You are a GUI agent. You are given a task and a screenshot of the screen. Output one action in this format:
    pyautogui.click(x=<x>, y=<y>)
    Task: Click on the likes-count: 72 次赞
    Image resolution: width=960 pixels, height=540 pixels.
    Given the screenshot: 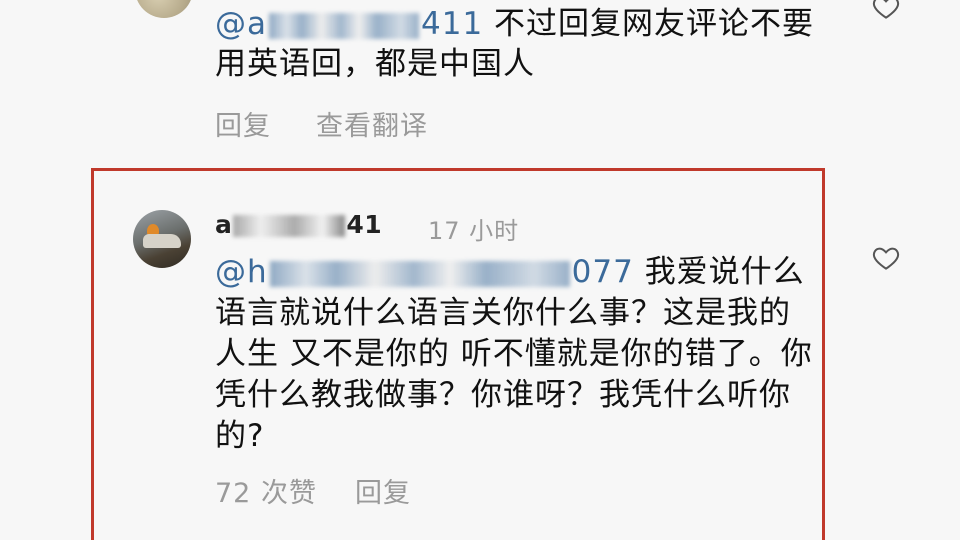 What is the action you would take?
    pyautogui.click(x=266, y=490)
    